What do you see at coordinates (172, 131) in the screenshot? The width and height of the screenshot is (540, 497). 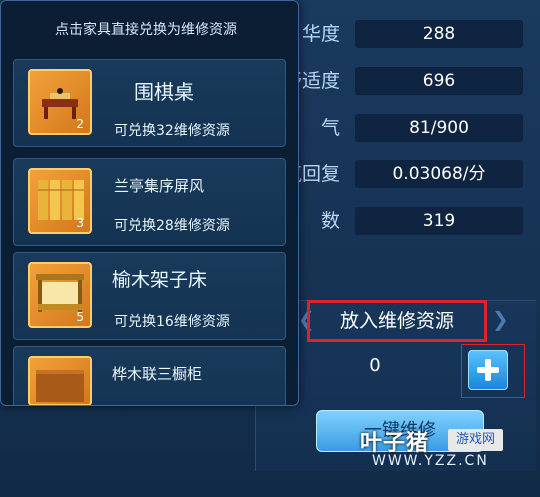 I see `item-exchange-value: 可兑换32维修资源` at bounding box center [172, 131].